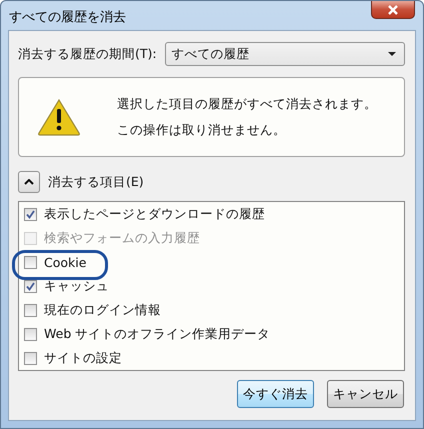  Describe the element at coordinates (59, 117) in the screenshot. I see `warning-icon` at that location.